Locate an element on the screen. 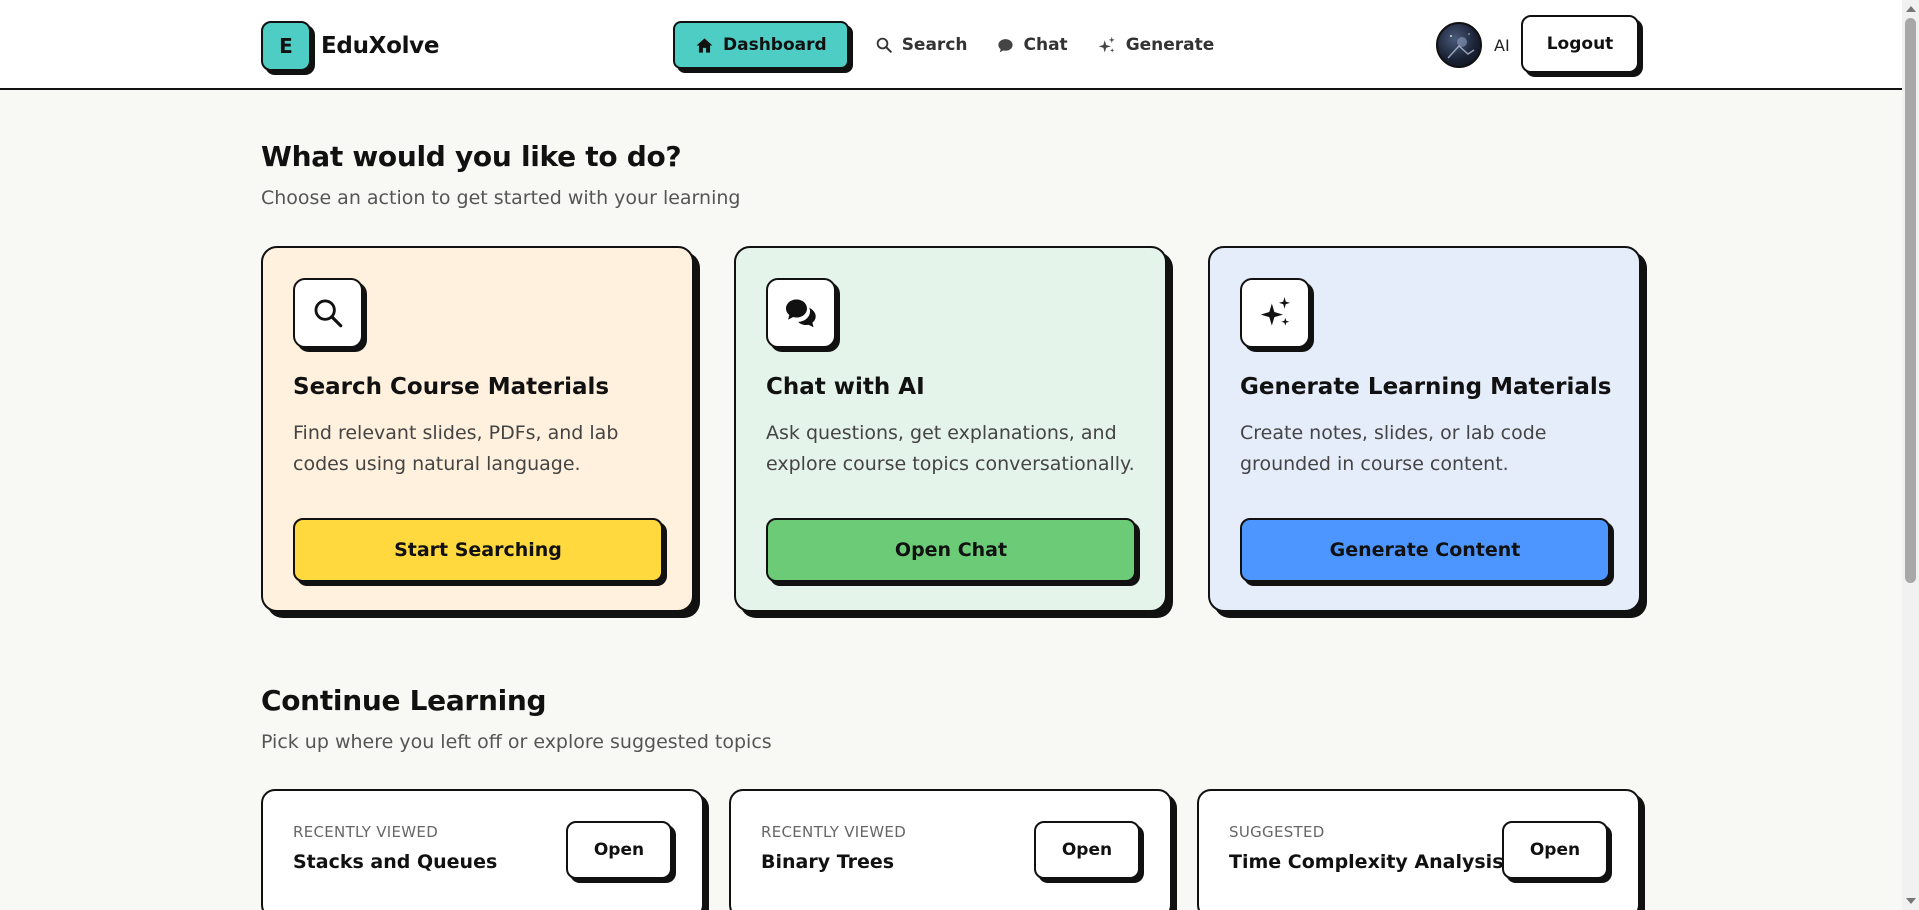  logout-button: Logout is located at coordinates (1580, 44).